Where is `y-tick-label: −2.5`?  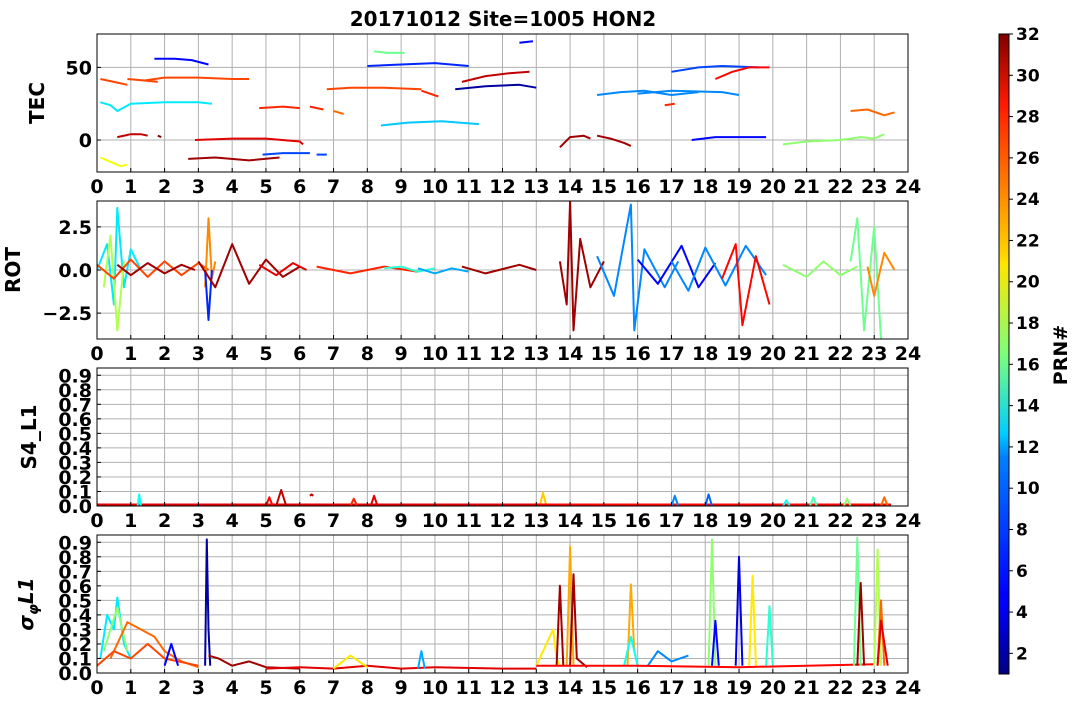 y-tick-label: −2.5 is located at coordinates (67, 314).